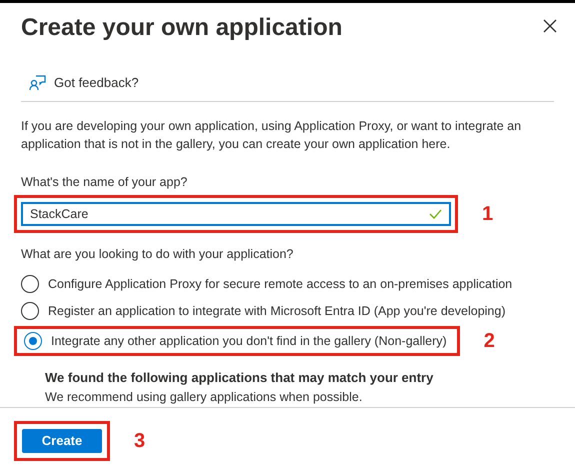 The image size is (575, 471). What do you see at coordinates (280, 284) in the screenshot?
I see `radio-label: Configure Application Proxy for secure remote access to an on-premises application` at bounding box center [280, 284].